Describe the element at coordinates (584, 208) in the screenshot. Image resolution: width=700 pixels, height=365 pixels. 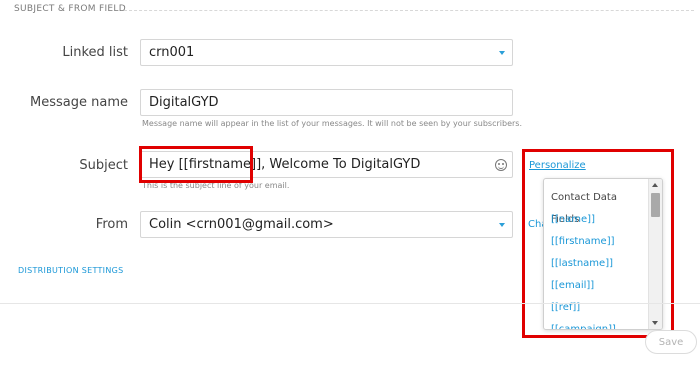
I see `menu-header: Contact Data Fields` at that location.